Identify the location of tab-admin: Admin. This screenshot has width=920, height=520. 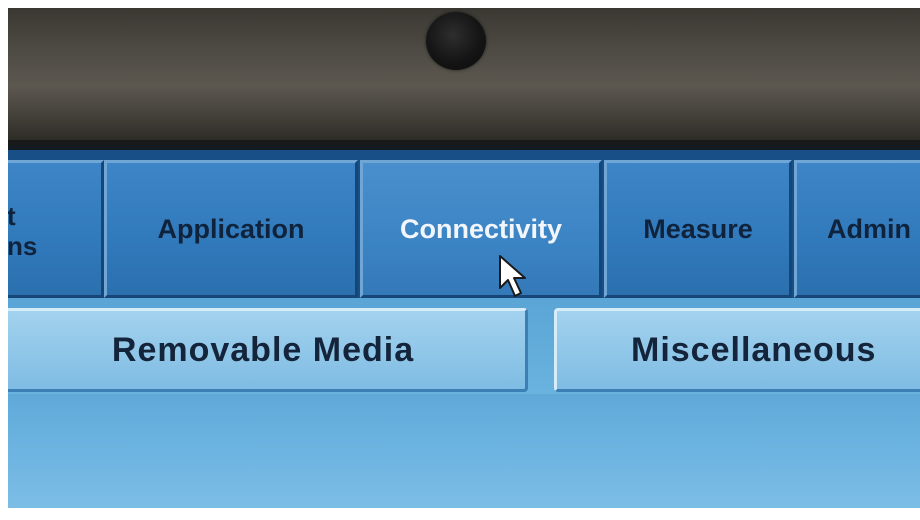
(857, 229).